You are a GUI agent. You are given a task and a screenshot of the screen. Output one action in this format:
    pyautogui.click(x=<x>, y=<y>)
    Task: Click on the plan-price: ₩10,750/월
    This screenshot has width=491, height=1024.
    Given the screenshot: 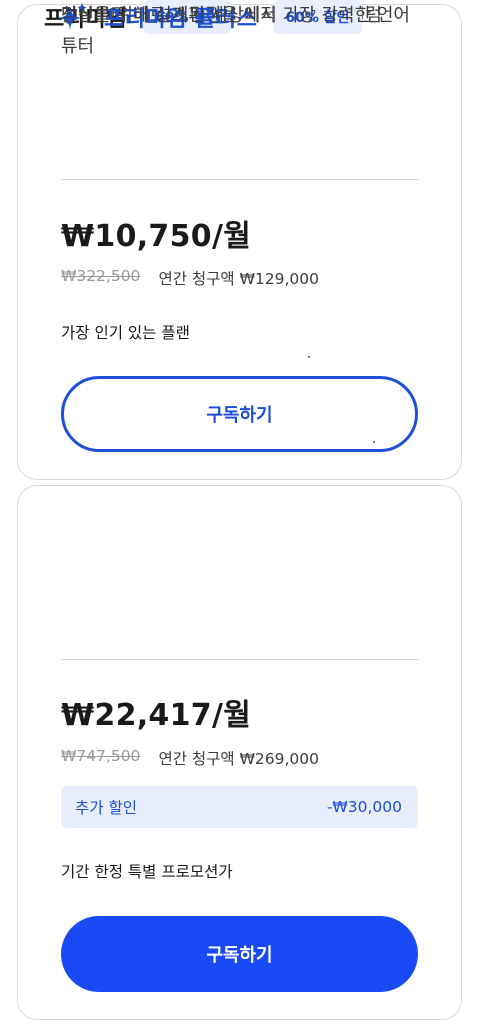 What is the action you would take?
    pyautogui.click(x=156, y=236)
    